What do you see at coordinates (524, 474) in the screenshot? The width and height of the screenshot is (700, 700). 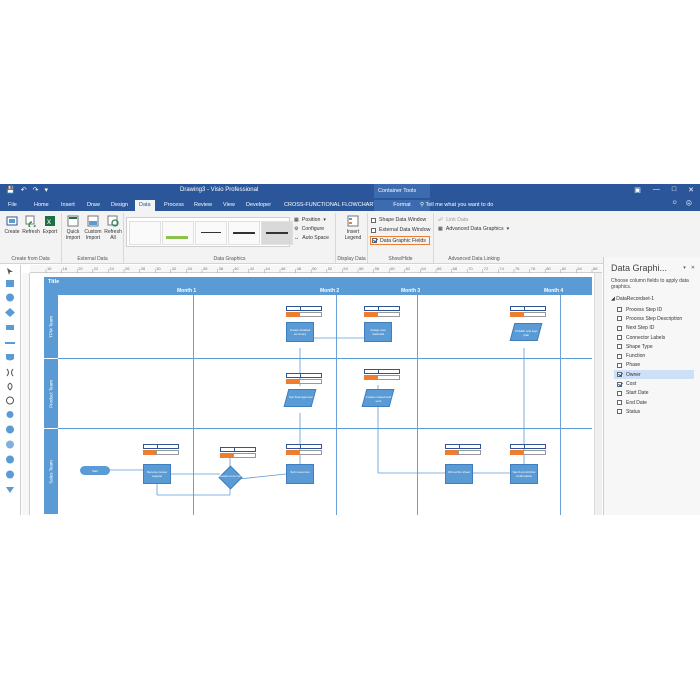 I see `process-send-emails: Send out all links confirmation` at bounding box center [524, 474].